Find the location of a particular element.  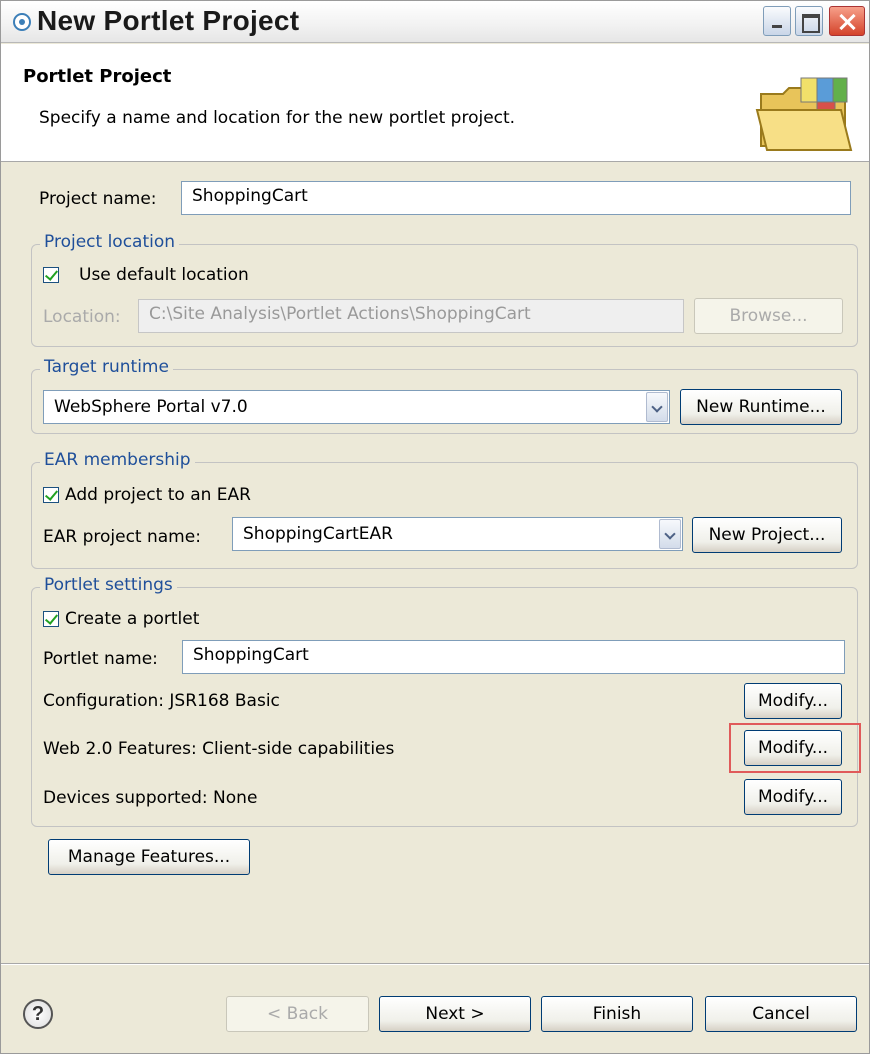

next-button: Next > is located at coordinates (455, 1014).